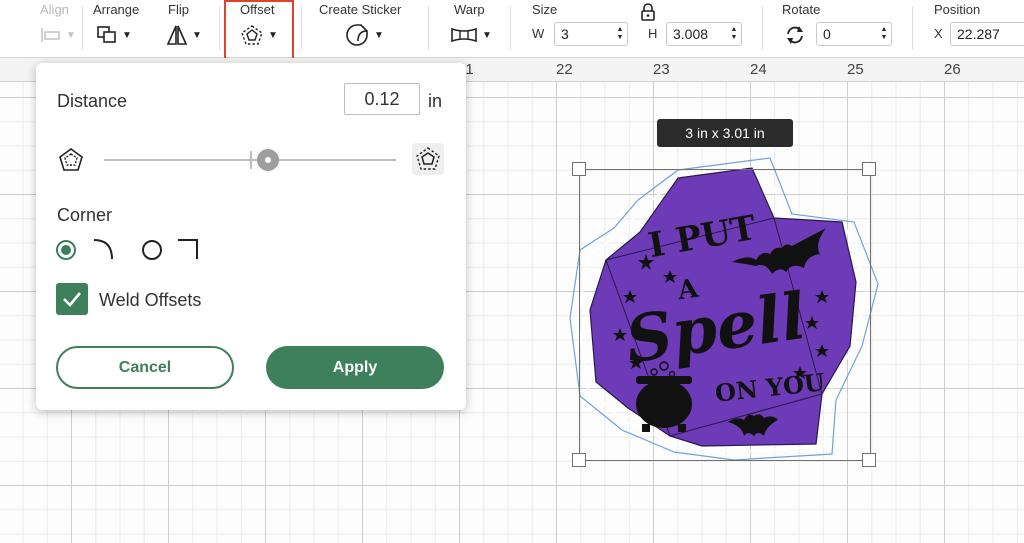 The height and width of the screenshot is (543, 1024). I want to click on lock-icon, so click(648, 14).